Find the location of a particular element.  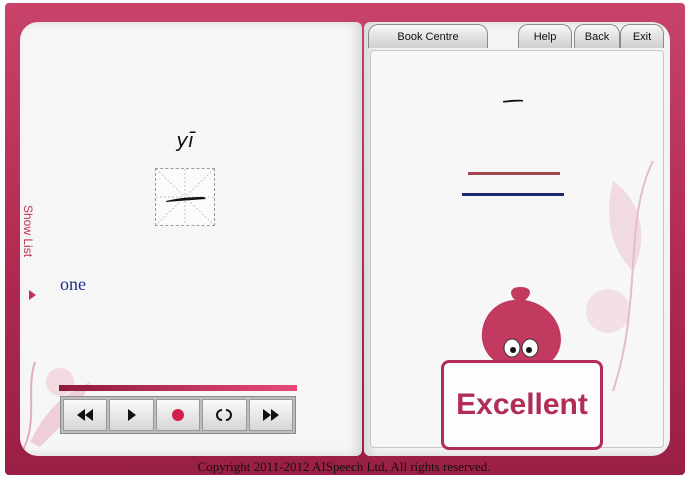

mascot-character is located at coordinates (521, 329).